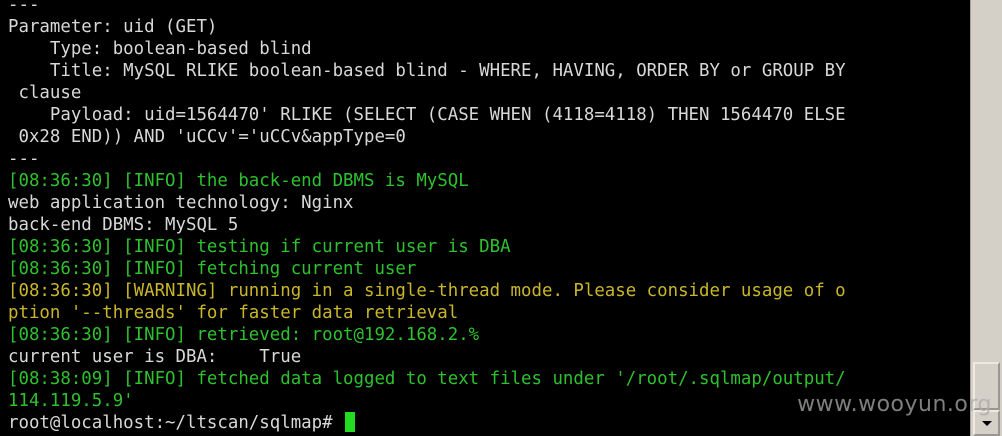 The width and height of the screenshot is (1002, 436). What do you see at coordinates (986, 218) in the screenshot?
I see `vertical-scrollbar` at bounding box center [986, 218].